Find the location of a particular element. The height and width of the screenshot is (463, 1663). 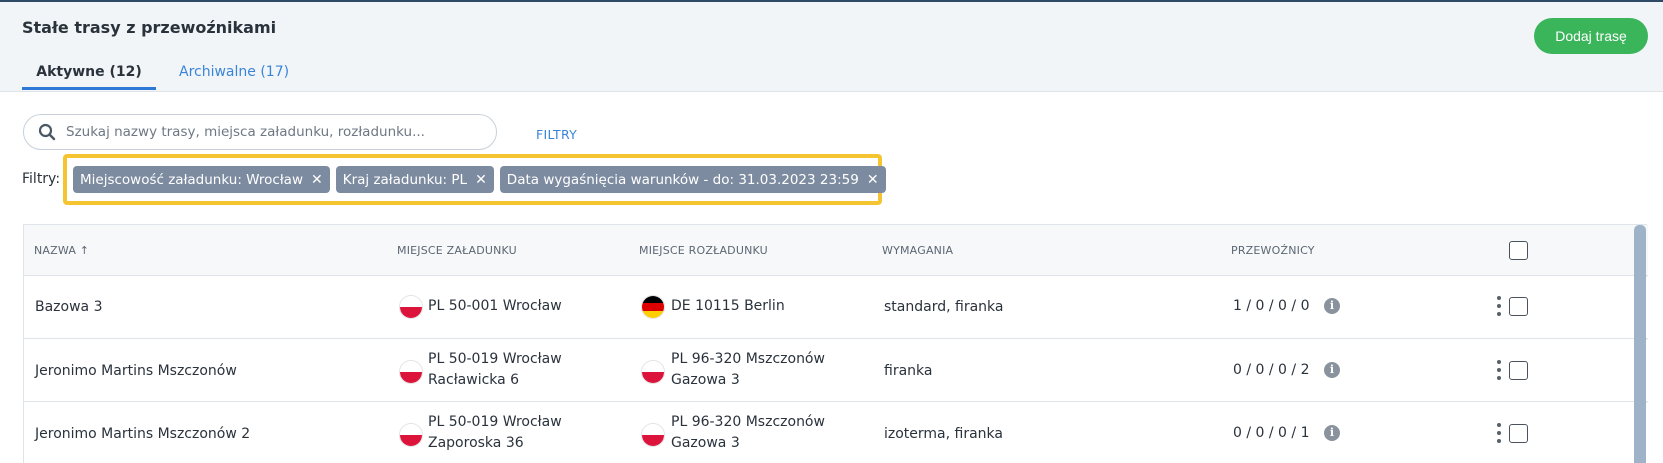

filter-chip-loading-country: Kraj załadunku: PL ✕ is located at coordinates (414, 179).